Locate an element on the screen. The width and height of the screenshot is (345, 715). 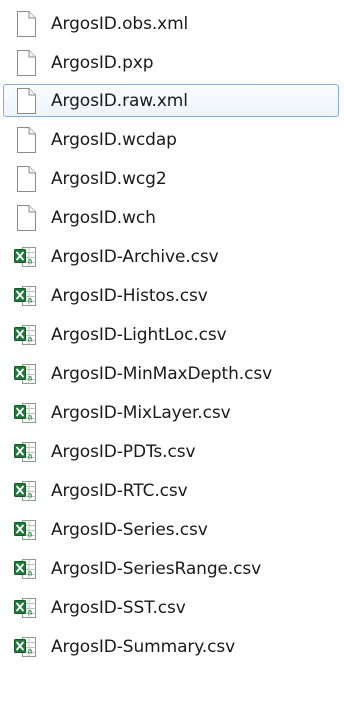
file-name: ArgosID-Archive.csv is located at coordinates (135, 257).